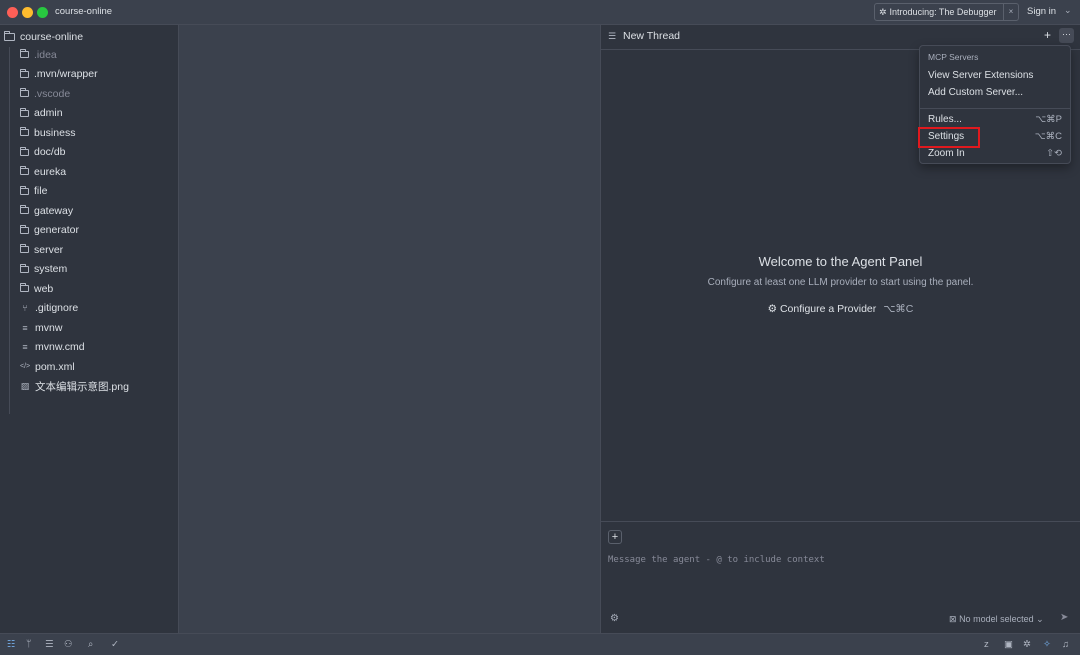  What do you see at coordinates (74, 289) in the screenshot?
I see `file-tree-item: web` at bounding box center [74, 289].